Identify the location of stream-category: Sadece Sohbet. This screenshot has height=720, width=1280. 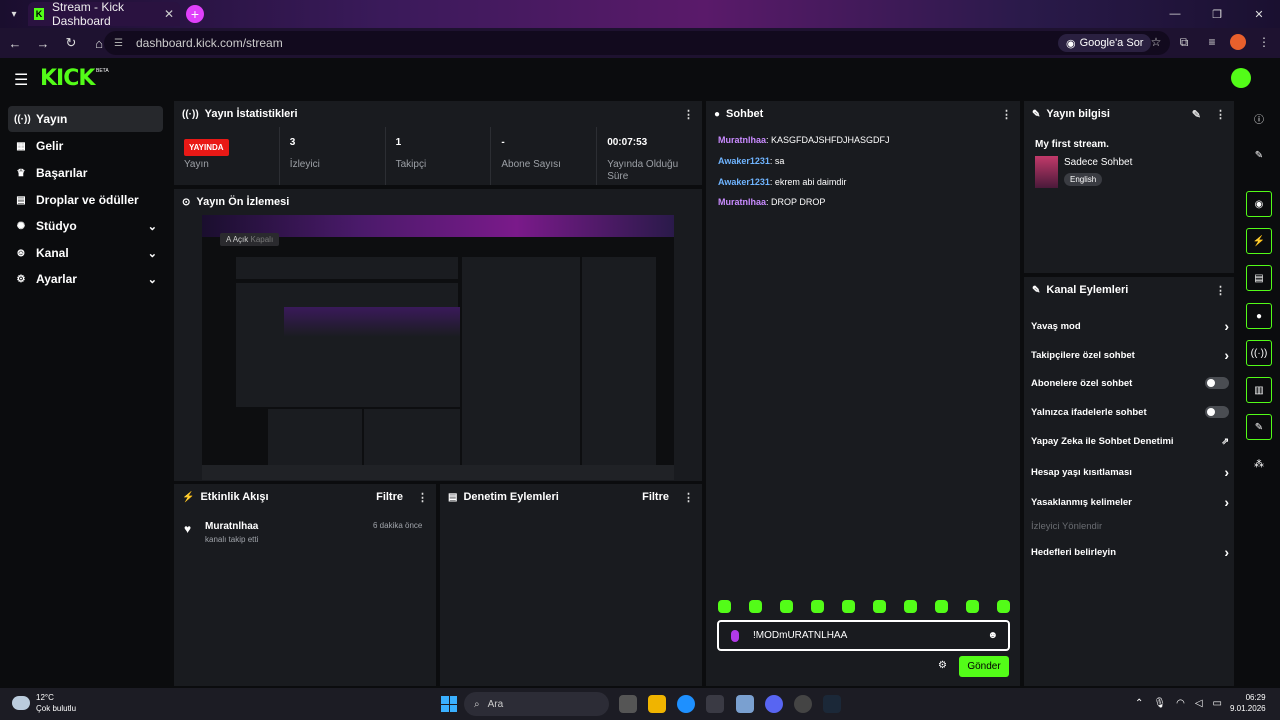
(1098, 162).